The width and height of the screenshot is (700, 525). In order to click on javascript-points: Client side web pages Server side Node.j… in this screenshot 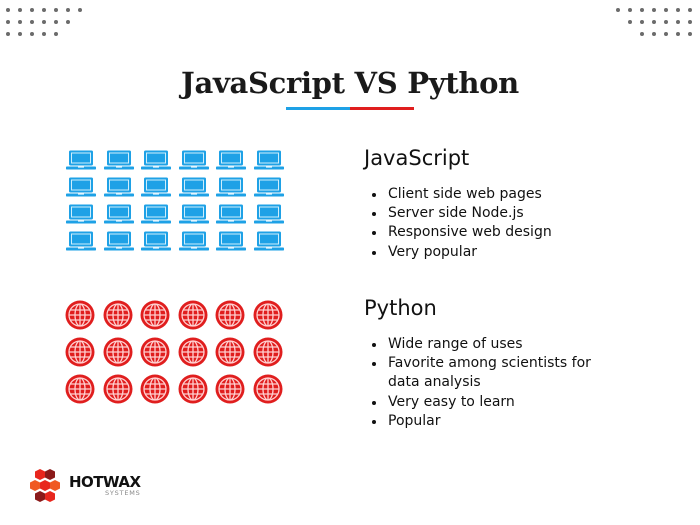, I will do `click(458, 223)`.